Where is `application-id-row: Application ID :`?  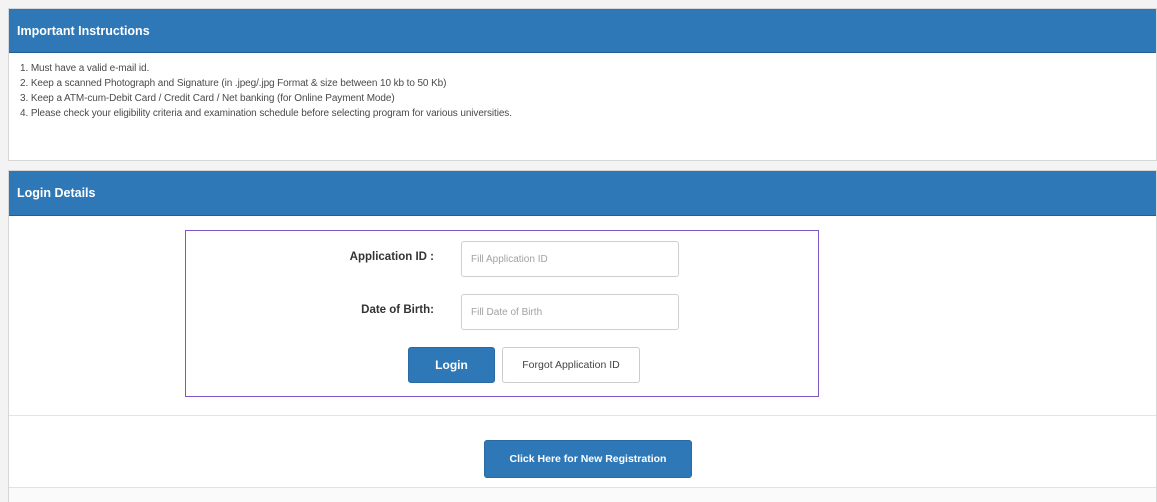
application-id-row: Application ID : is located at coordinates (502, 259).